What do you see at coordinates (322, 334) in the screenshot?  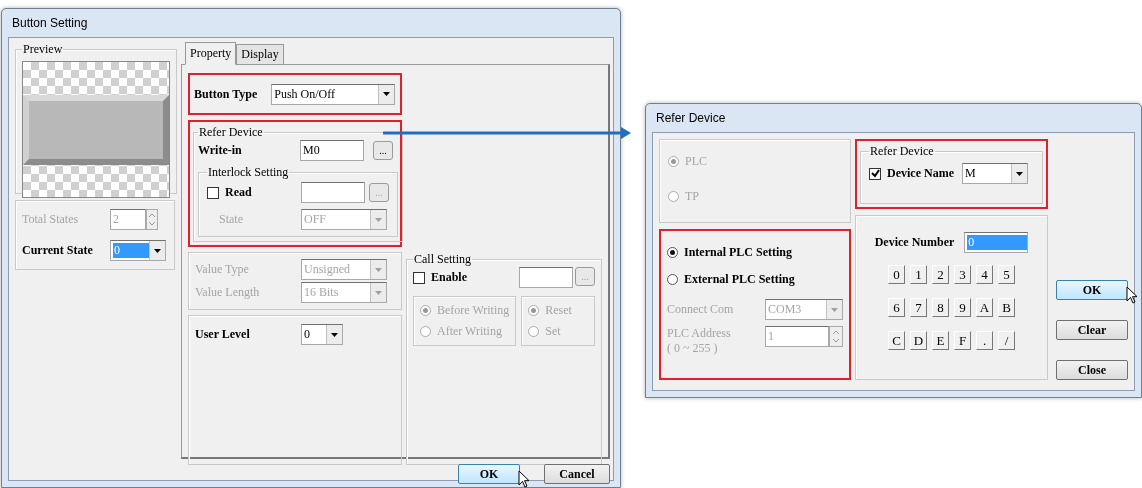 I see `dropdown: 0` at bounding box center [322, 334].